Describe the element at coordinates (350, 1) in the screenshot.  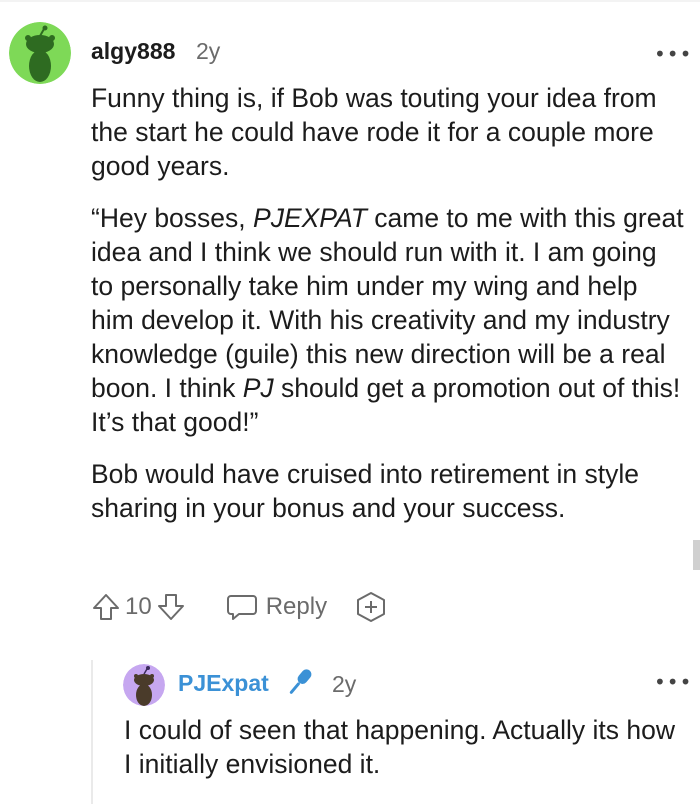
I see `top-divider` at that location.